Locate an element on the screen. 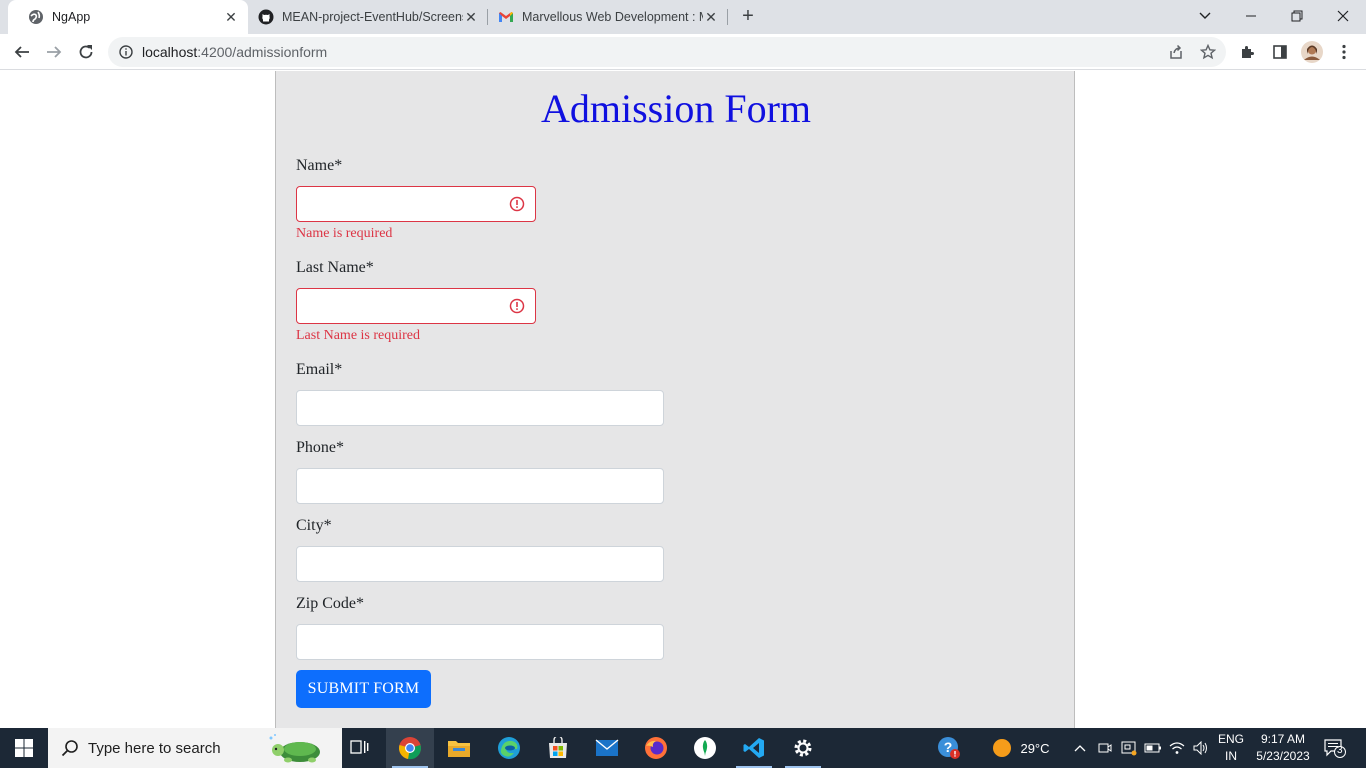  search-placeholder: Type here to search is located at coordinates (154, 748).